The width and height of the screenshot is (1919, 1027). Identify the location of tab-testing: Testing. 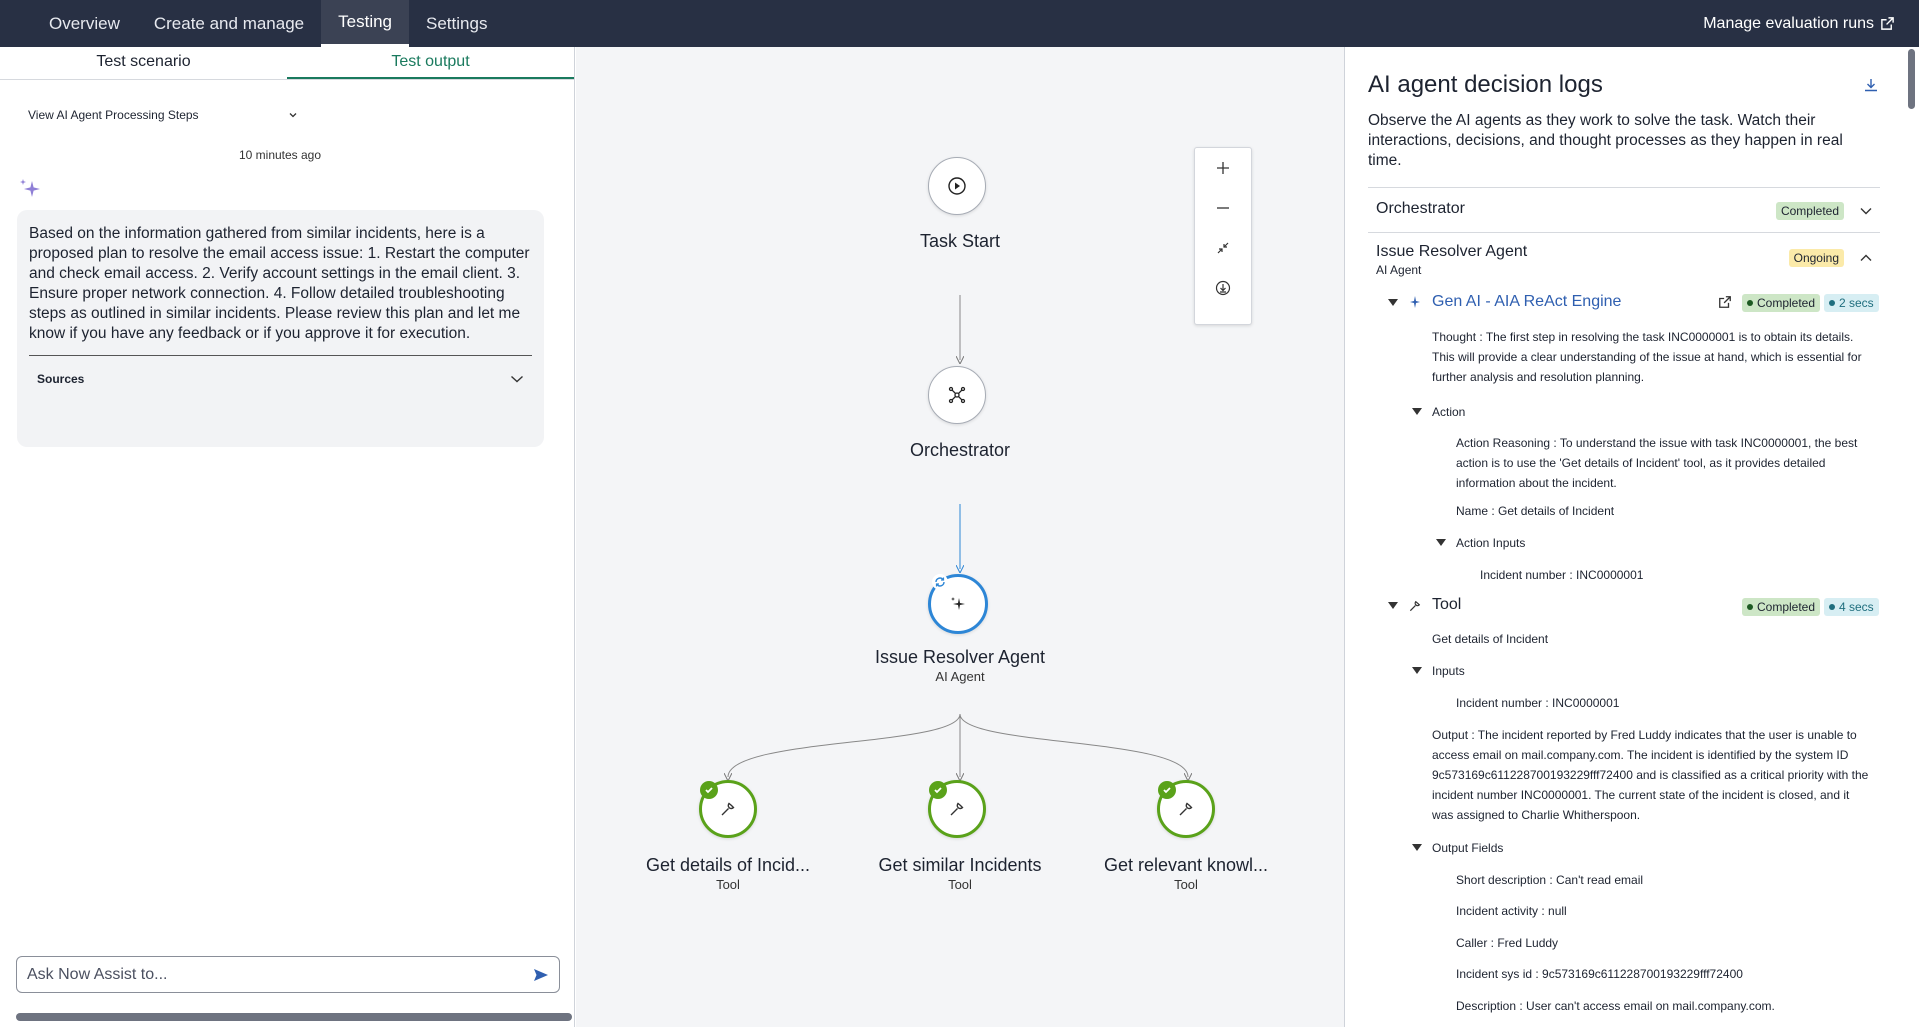
(365, 23).